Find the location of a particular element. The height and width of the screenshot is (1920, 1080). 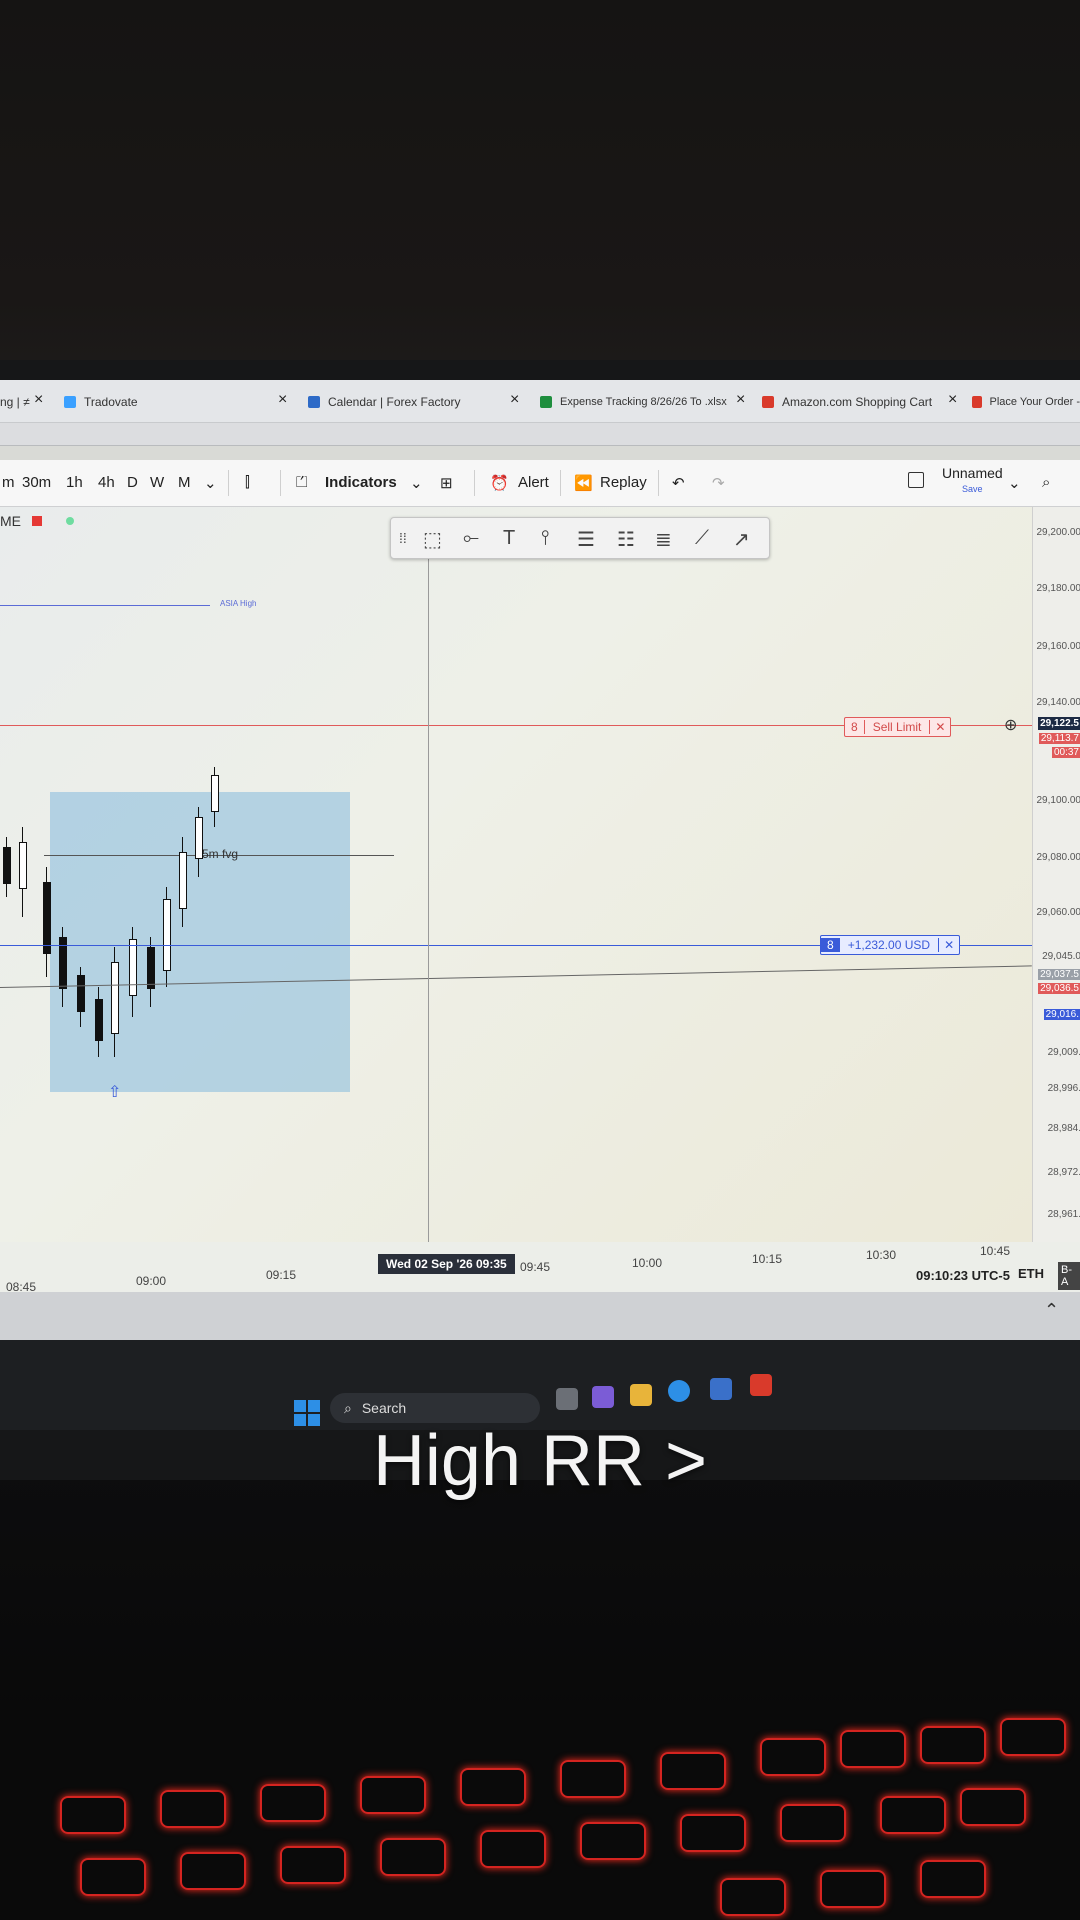

undo-icon: ↶ is located at coordinates (678, 483).